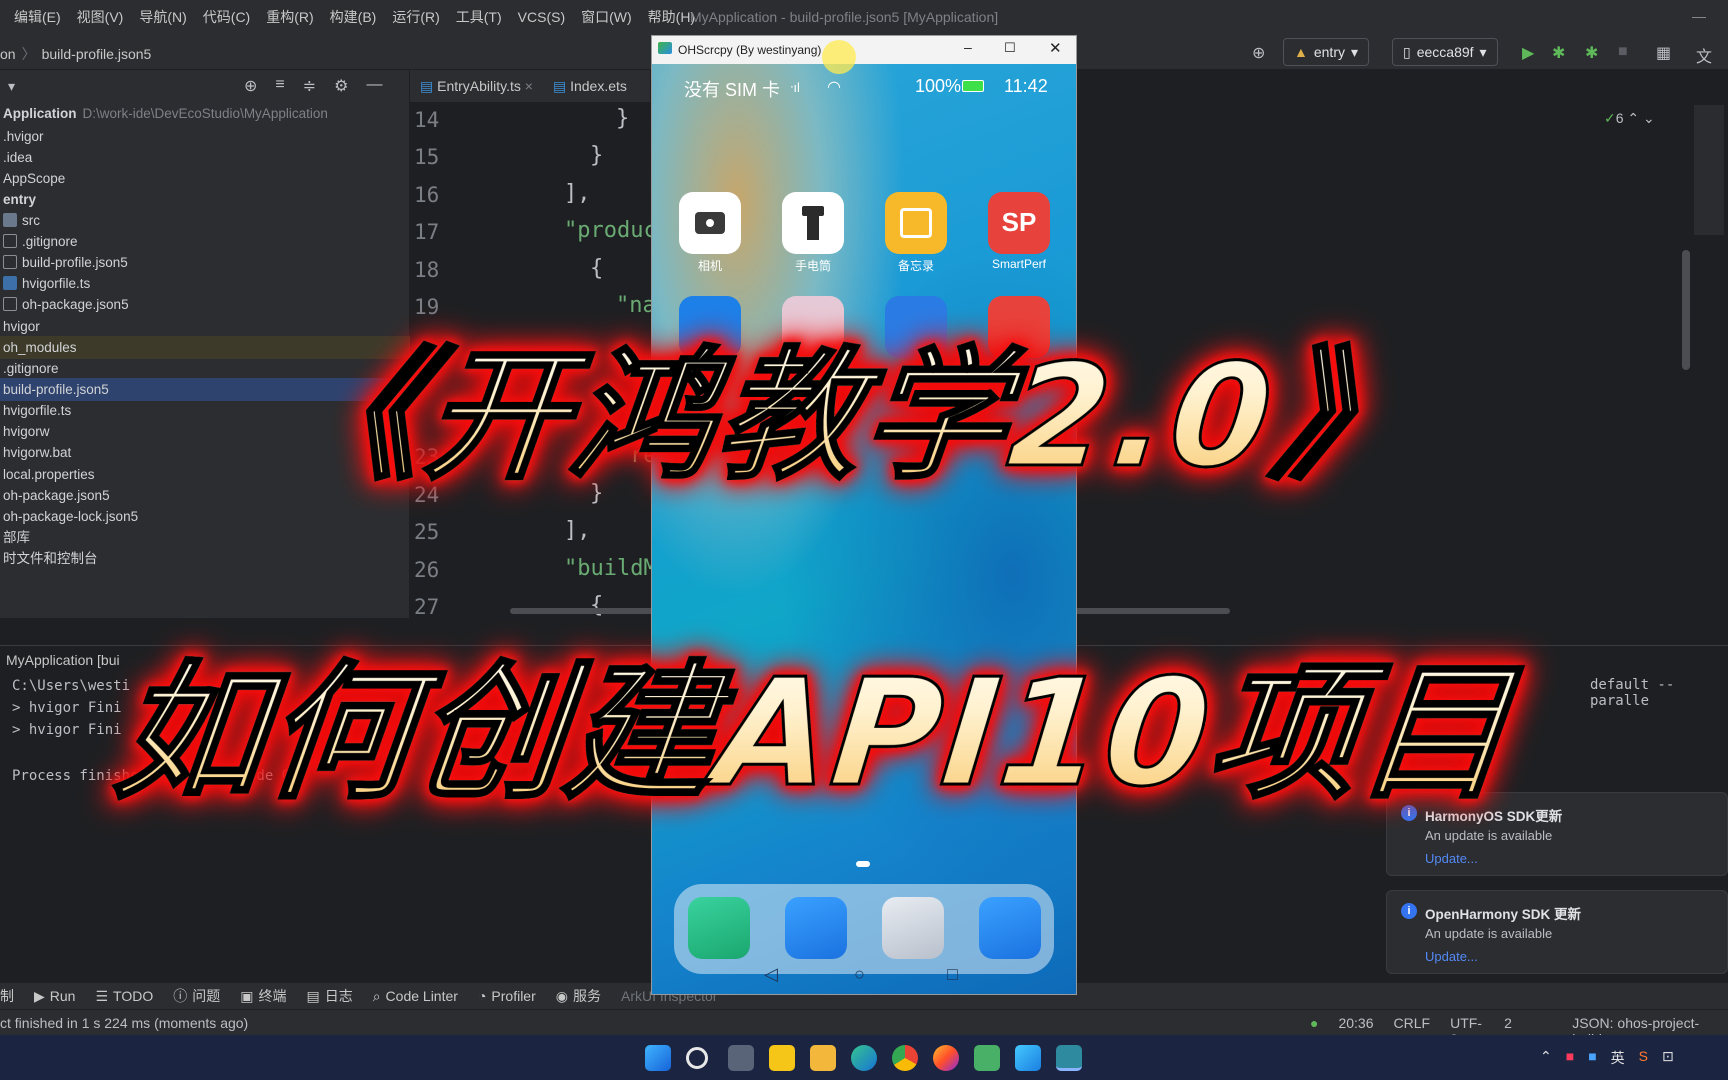 The image size is (1728, 1080). What do you see at coordinates (1704, 55) in the screenshot?
I see `translate-icon: 文` at bounding box center [1704, 55].